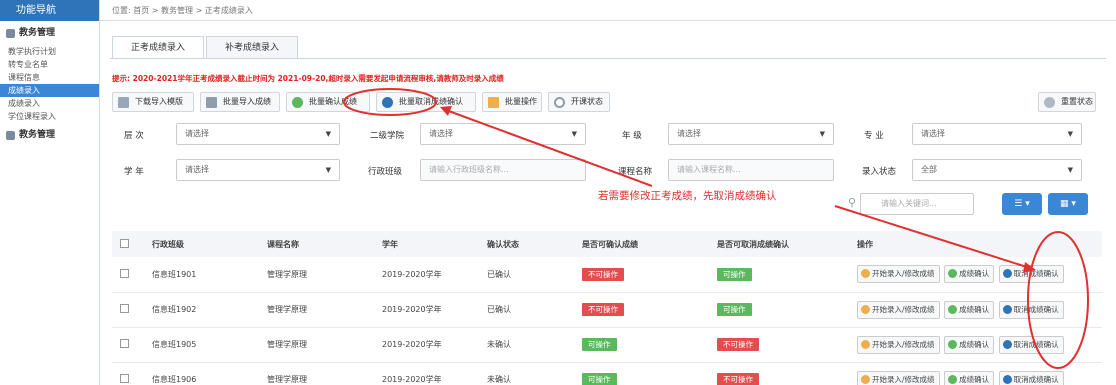 This screenshot has height=385, width=1116. What do you see at coordinates (49, 64) in the screenshot?
I see `sidebar-item-transfer: 转专业名单` at bounding box center [49, 64].